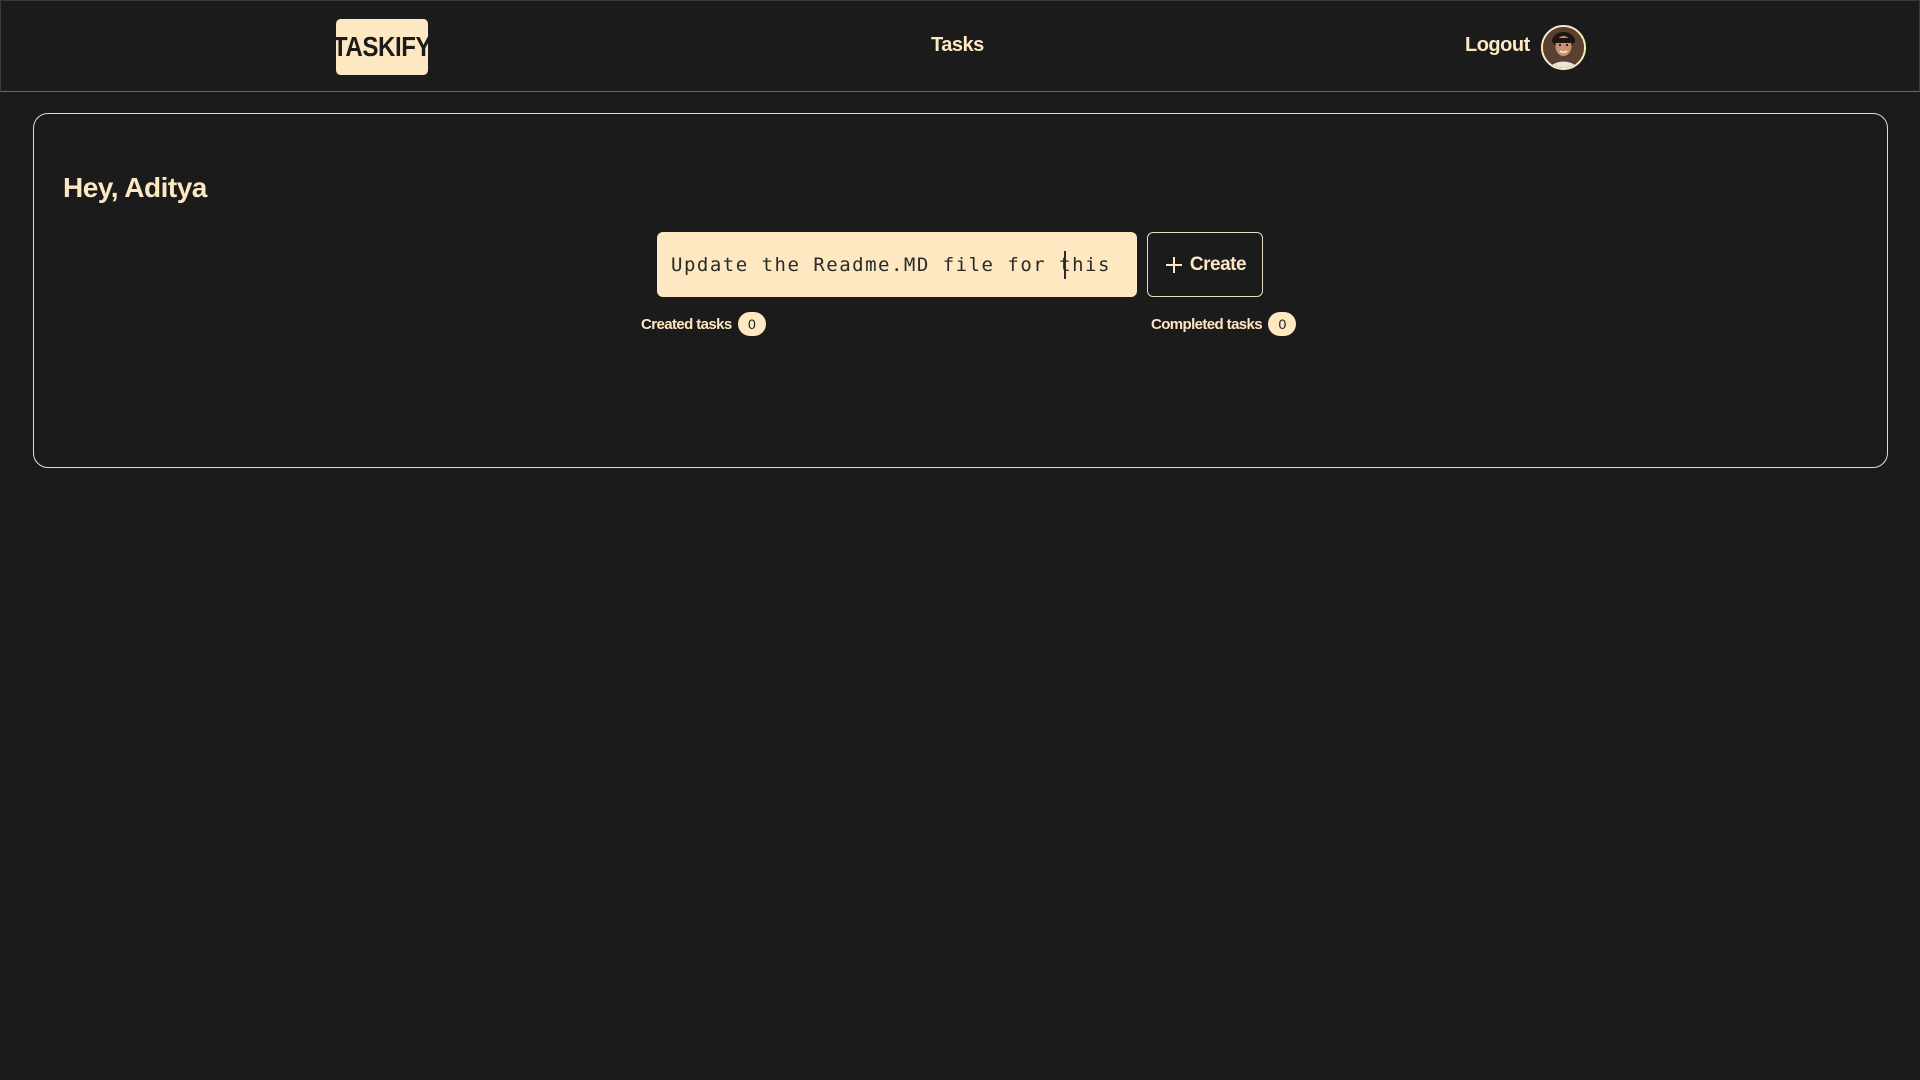 The height and width of the screenshot is (1080, 1920). What do you see at coordinates (1173, 264) in the screenshot?
I see `plus-icon` at bounding box center [1173, 264].